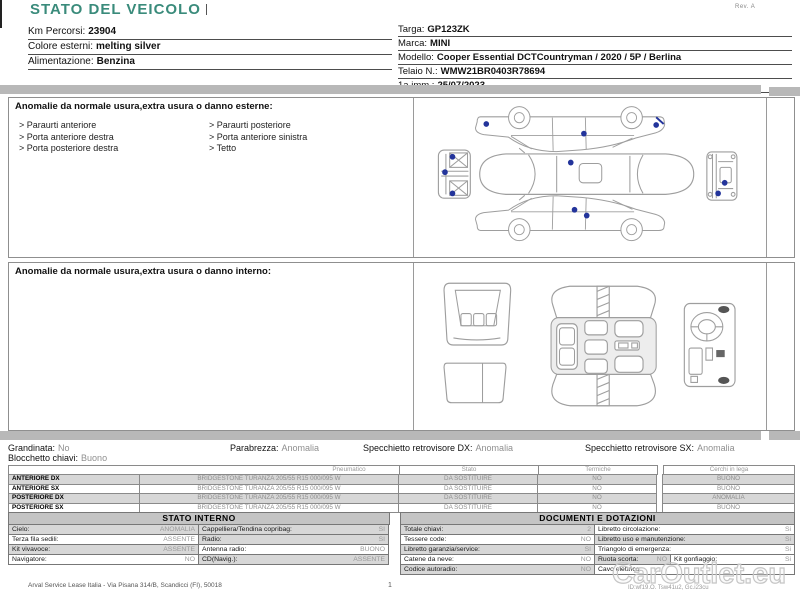 The height and width of the screenshot is (600, 800). What do you see at coordinates (413, 43) in the screenshot?
I see `field-label: Marca:` at bounding box center [413, 43].